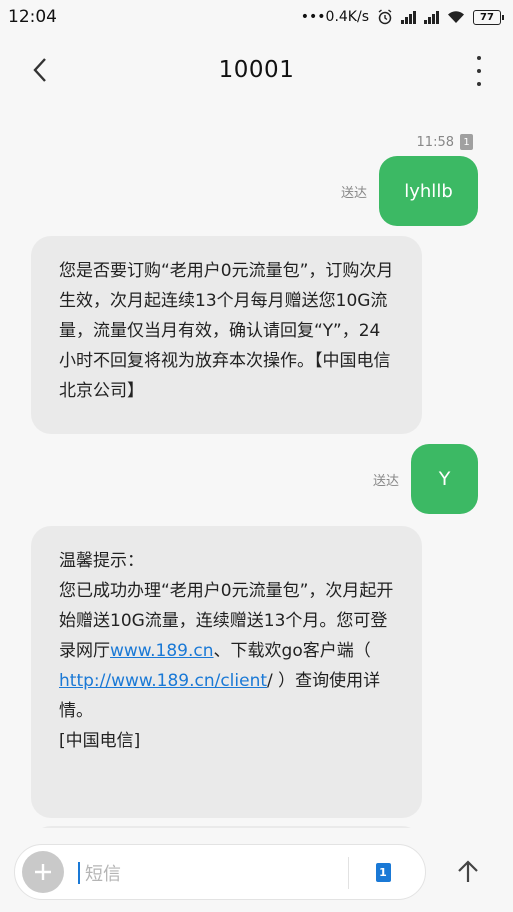 This screenshot has width=513, height=912. I want to click on arrow-up-icon, so click(468, 871).